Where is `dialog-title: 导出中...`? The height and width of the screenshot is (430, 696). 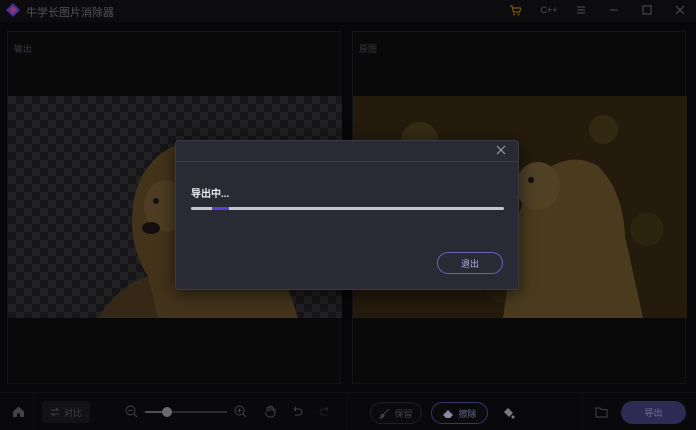 dialog-title: 导出中... is located at coordinates (210, 194).